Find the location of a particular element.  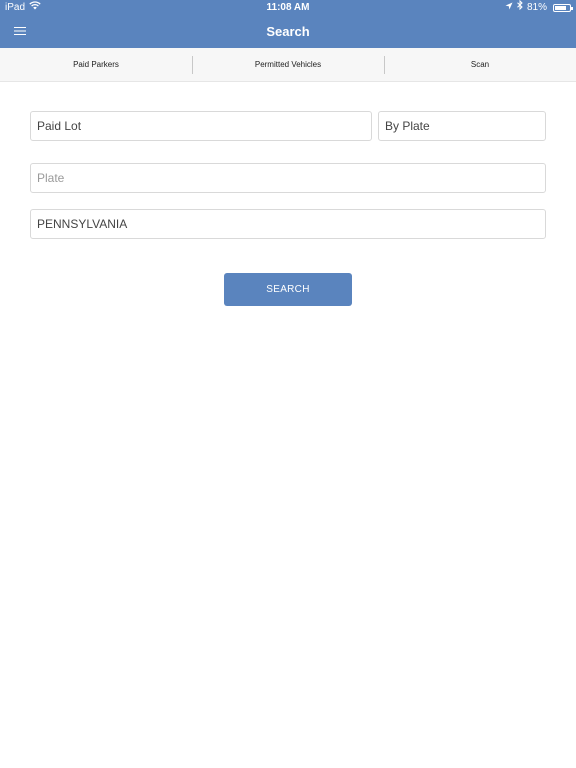

tab-bar: Paid Parkers Permitted Vehicles Scan is located at coordinates (288, 65).